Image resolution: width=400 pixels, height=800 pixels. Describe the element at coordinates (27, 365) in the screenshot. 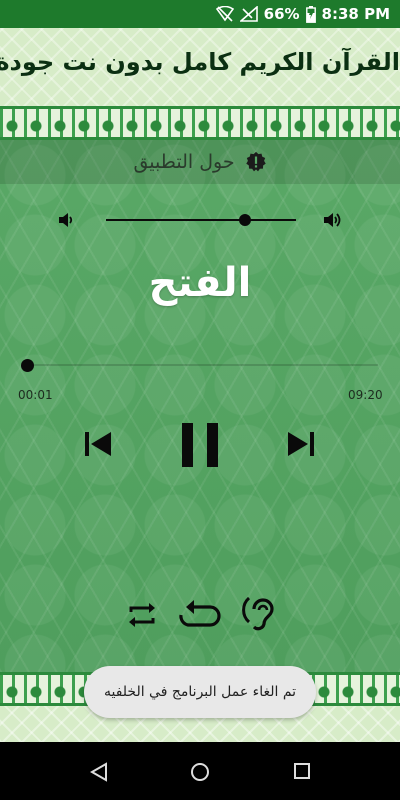

I see `seek-bar-thumb` at that location.